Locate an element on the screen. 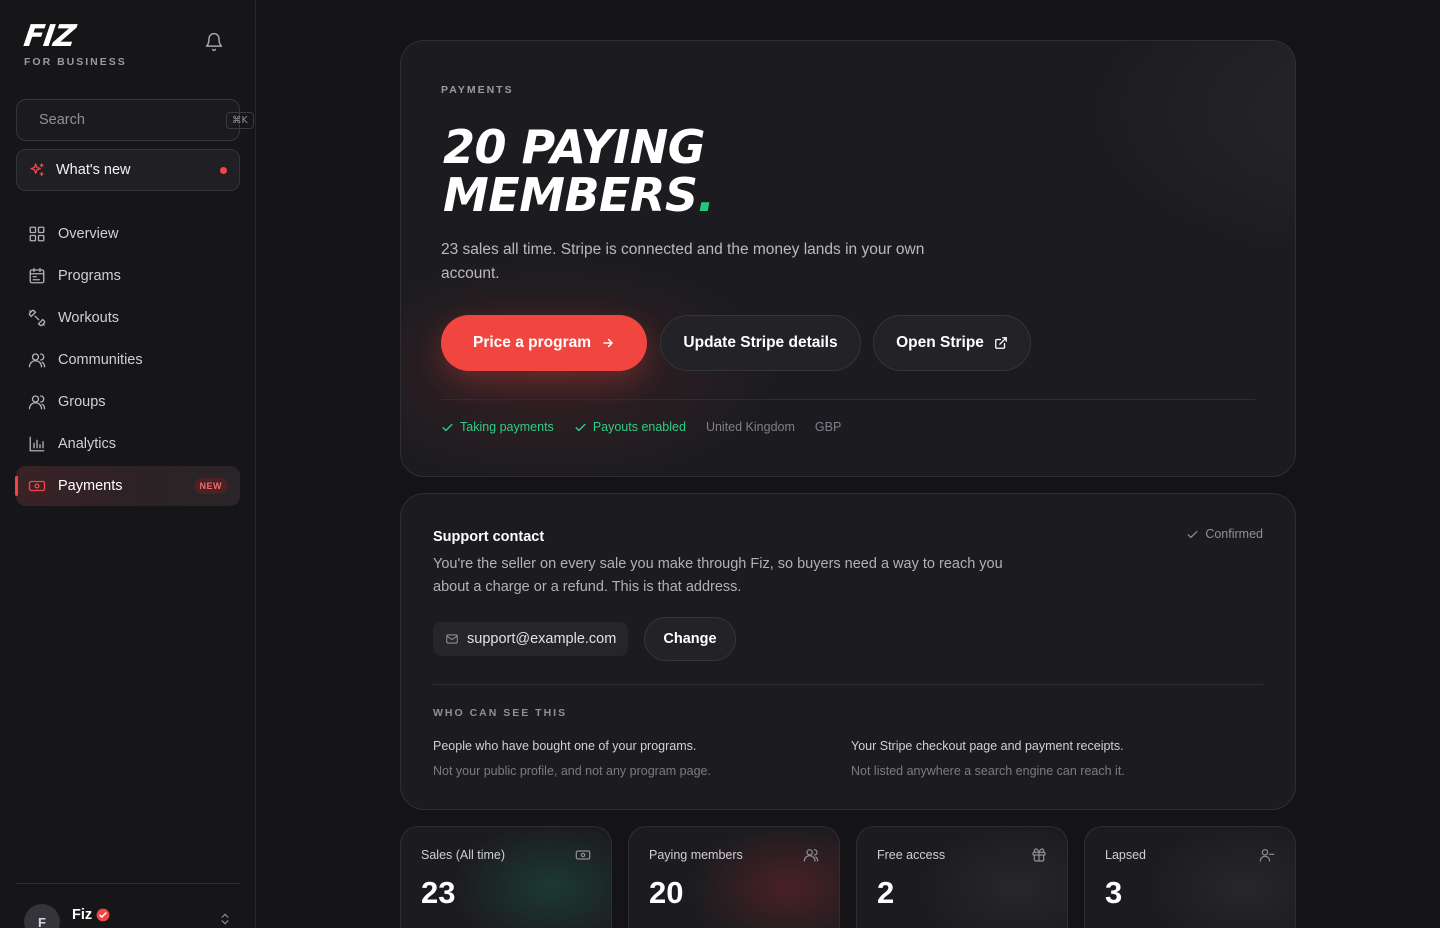  change-email-button: Change is located at coordinates (690, 639).